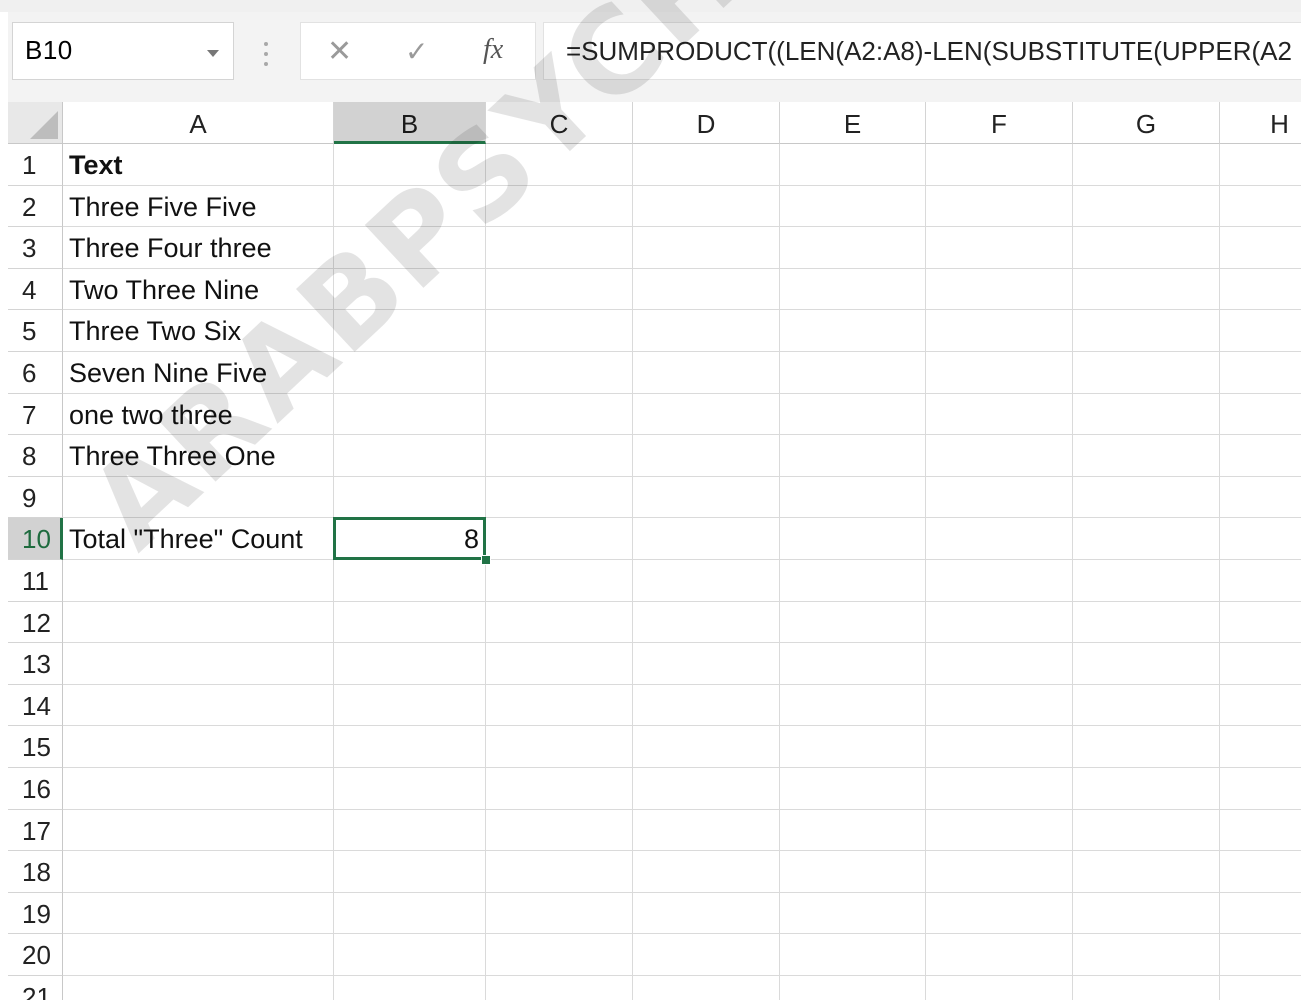 The width and height of the screenshot is (1301, 1000). What do you see at coordinates (999, 123) in the screenshot?
I see `column-header-f: F` at bounding box center [999, 123].